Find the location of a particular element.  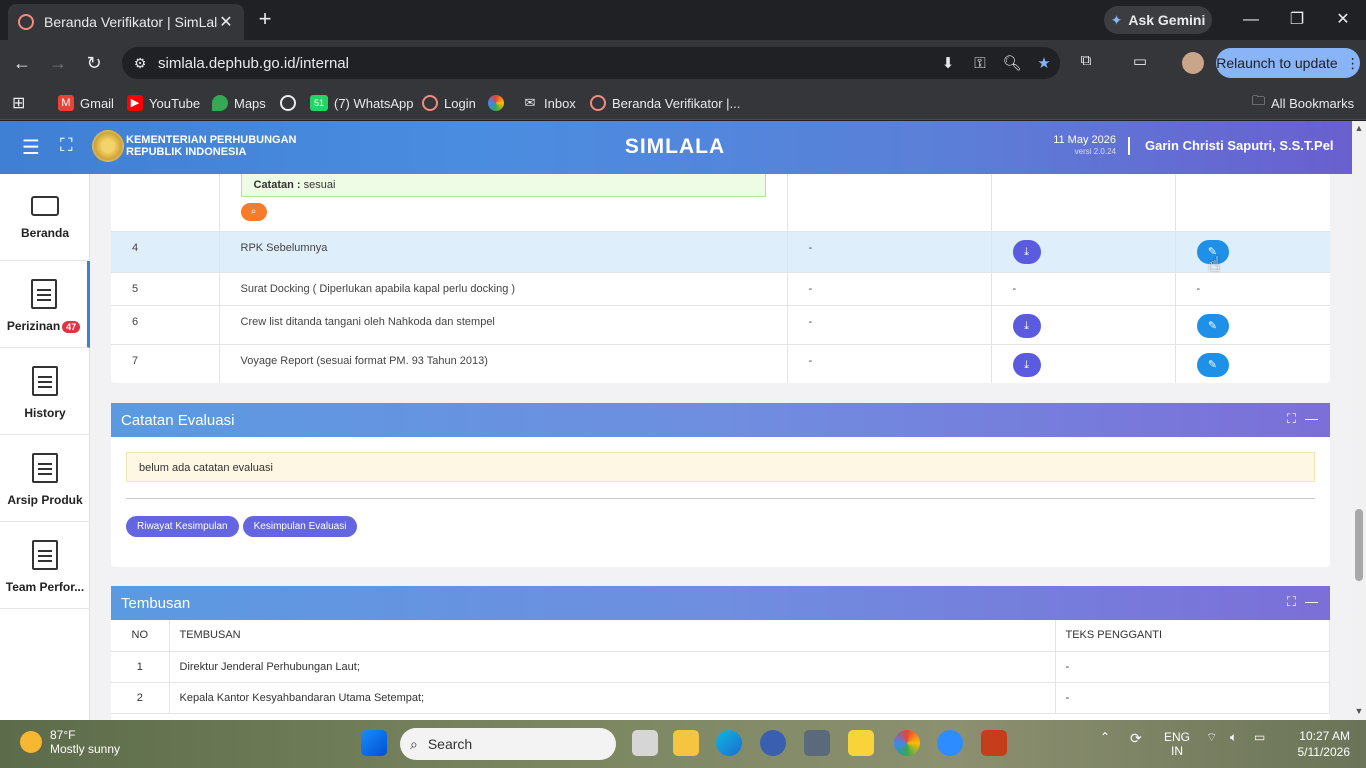

taskbar-search: ⌕ Search is located at coordinates (508, 744).